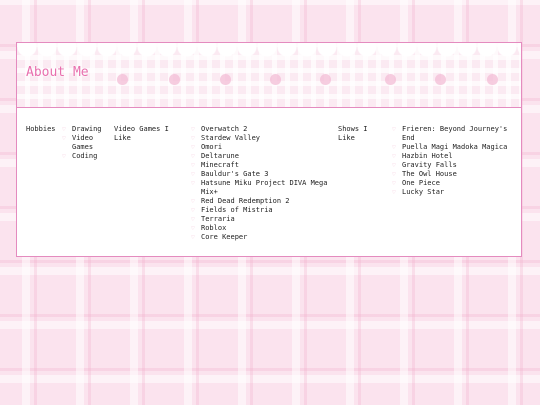  I want to click on list-item: ♡ Puella Magi Madoka Magica, so click(450, 147).